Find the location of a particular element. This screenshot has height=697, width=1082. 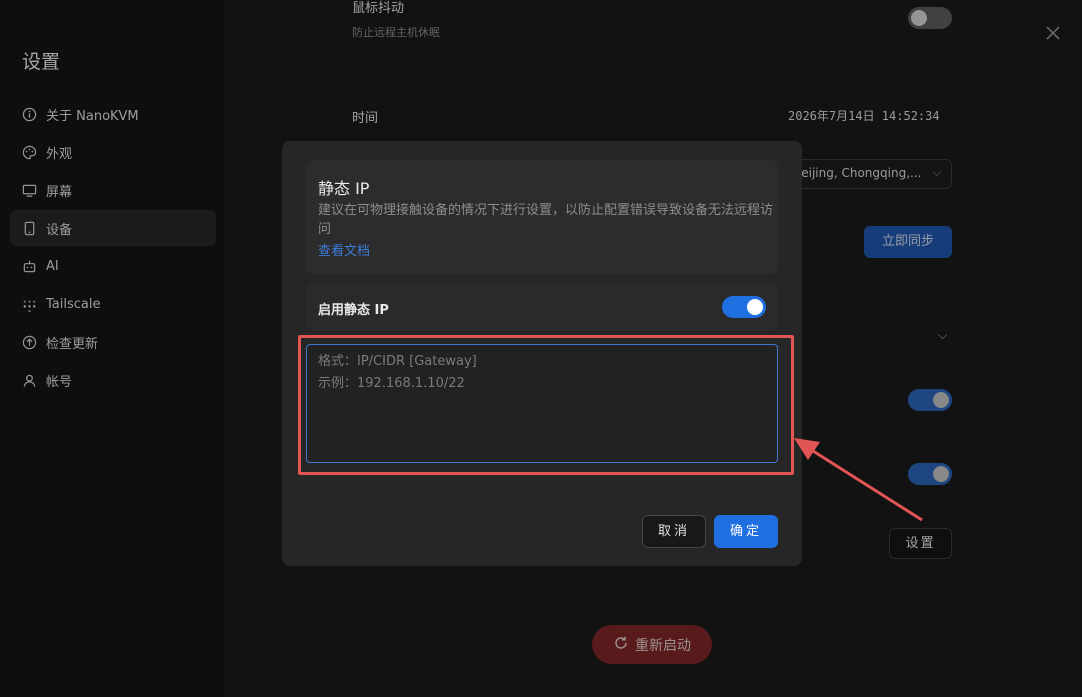

annotation-highlight-box is located at coordinates (546, 405).